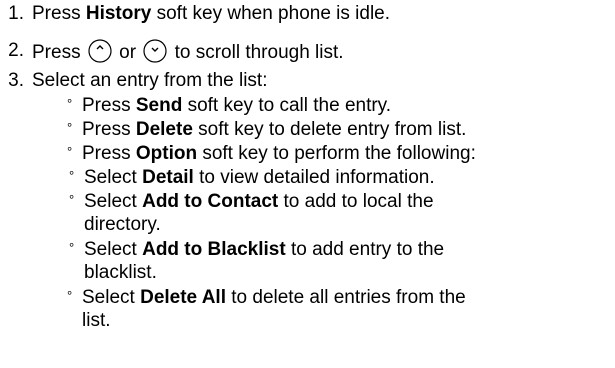 The width and height of the screenshot is (615, 368). What do you see at coordinates (111, 297) in the screenshot?
I see `list-item-pre: Select` at bounding box center [111, 297].